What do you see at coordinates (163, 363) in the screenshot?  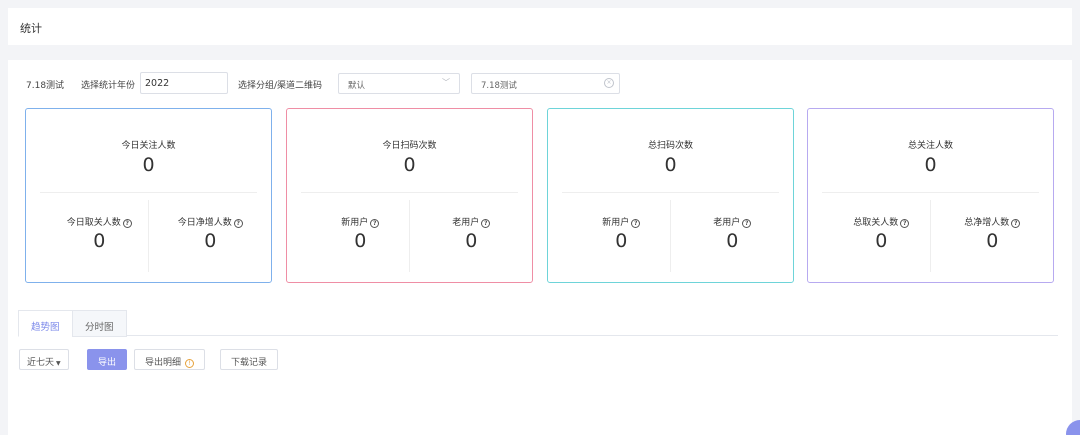 I see `export-detail-label: 导出明细` at bounding box center [163, 363].